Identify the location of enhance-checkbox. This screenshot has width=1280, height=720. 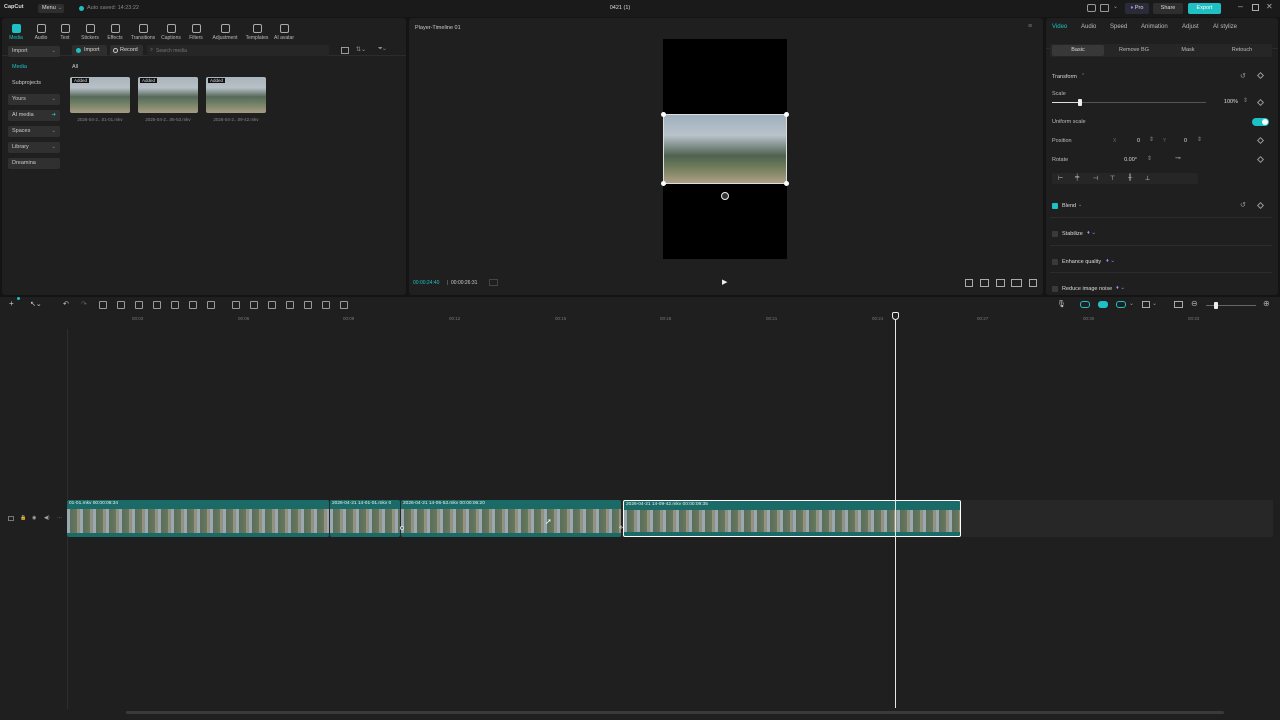
(1055, 262).